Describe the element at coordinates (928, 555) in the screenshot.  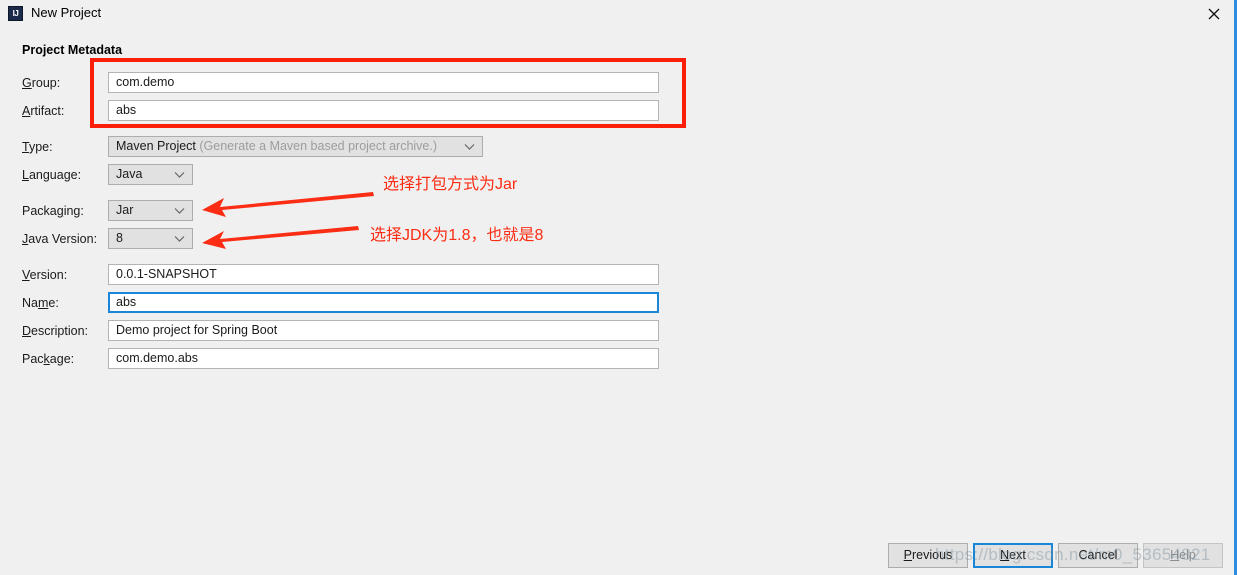
I see `previous-button: Previous` at that location.